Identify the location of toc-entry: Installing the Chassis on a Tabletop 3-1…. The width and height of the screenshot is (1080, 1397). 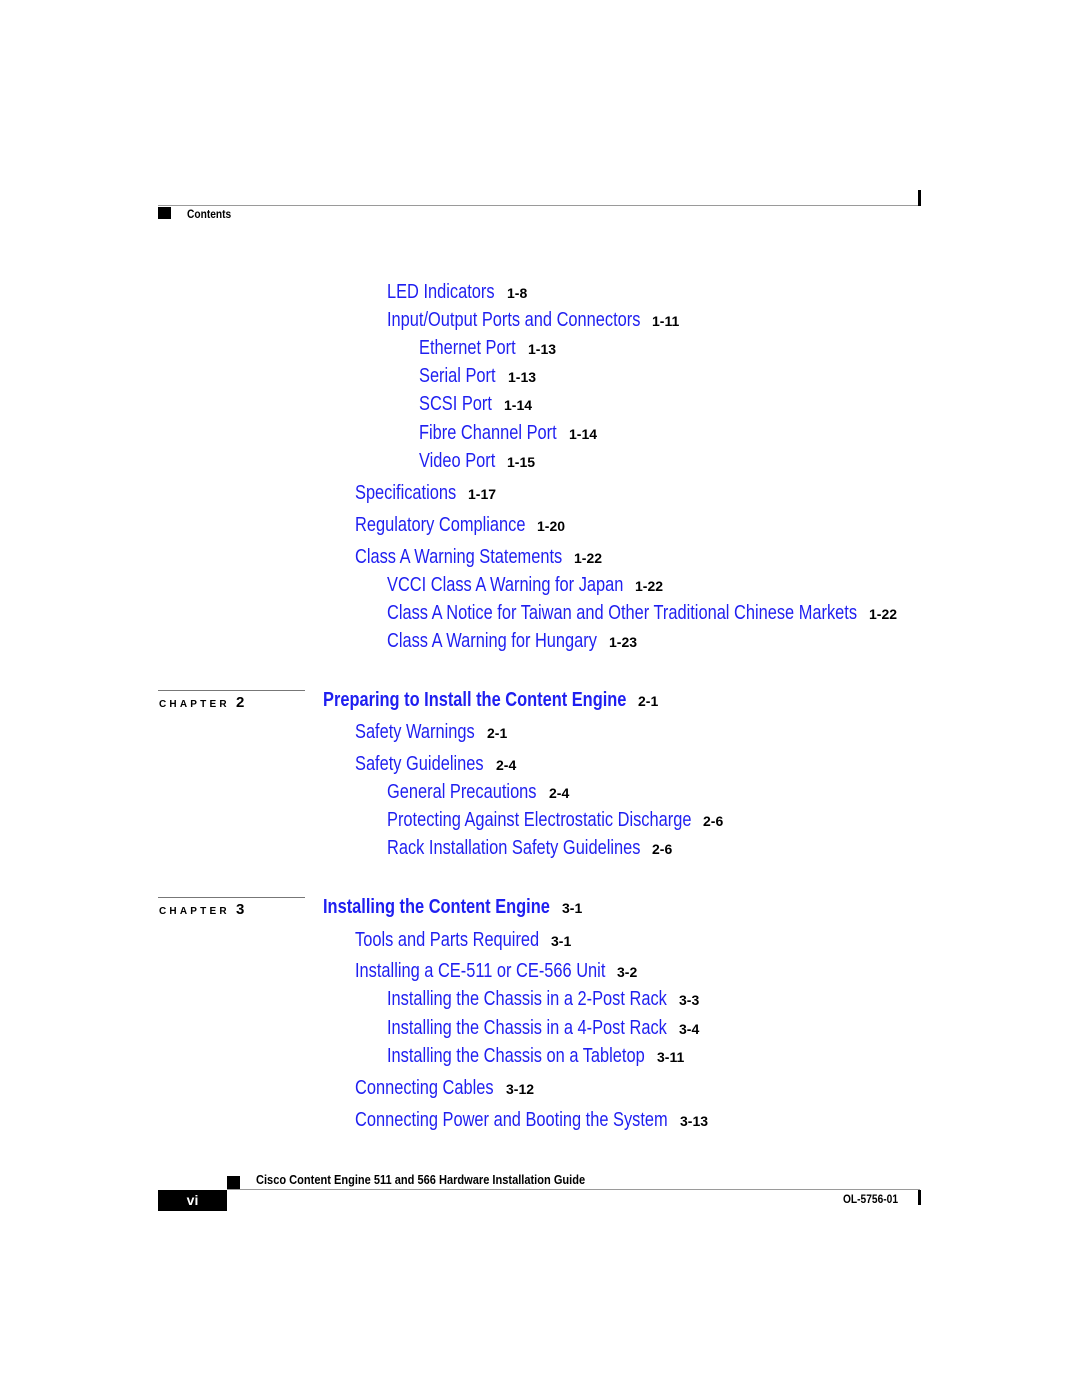
(544, 1056).